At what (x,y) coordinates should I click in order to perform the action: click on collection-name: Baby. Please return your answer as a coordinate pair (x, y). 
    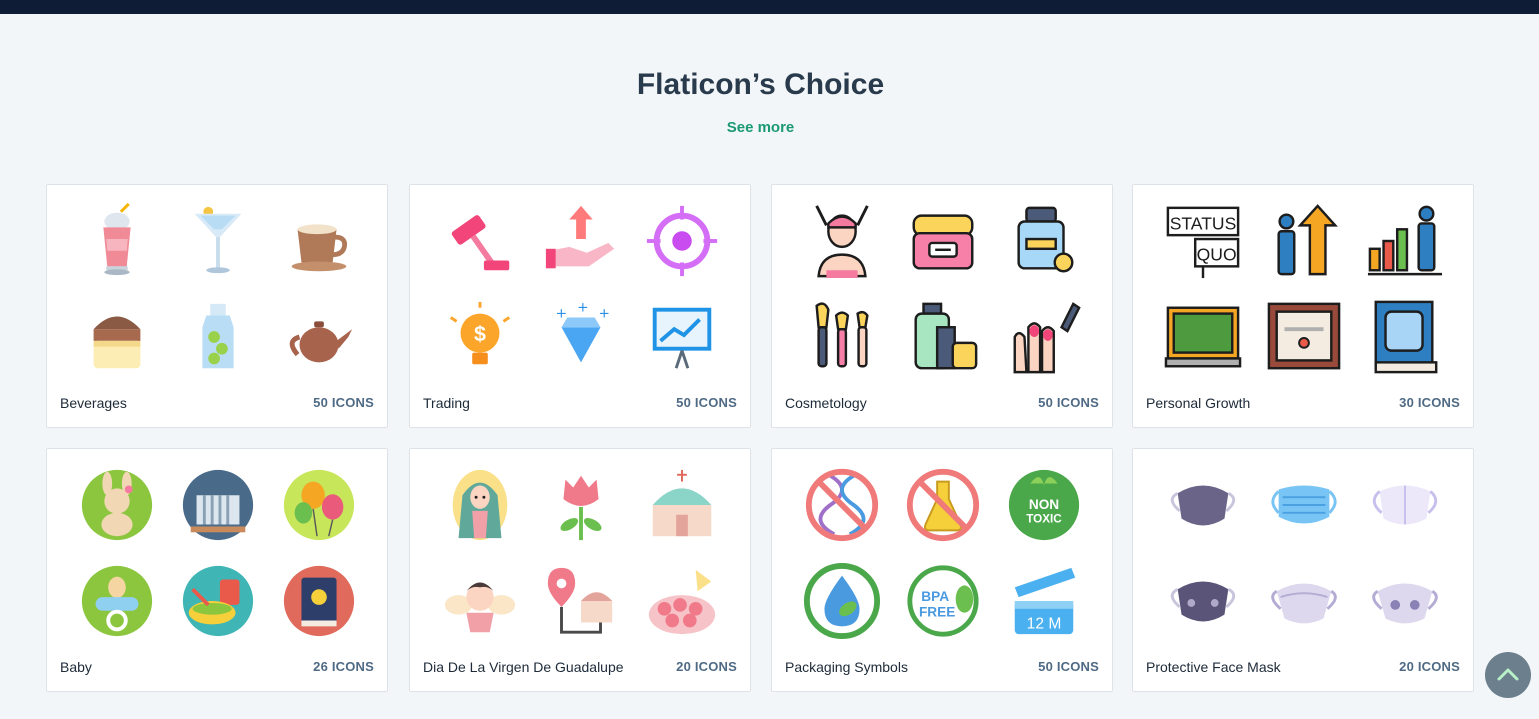
    Looking at the image, I should click on (76, 667).